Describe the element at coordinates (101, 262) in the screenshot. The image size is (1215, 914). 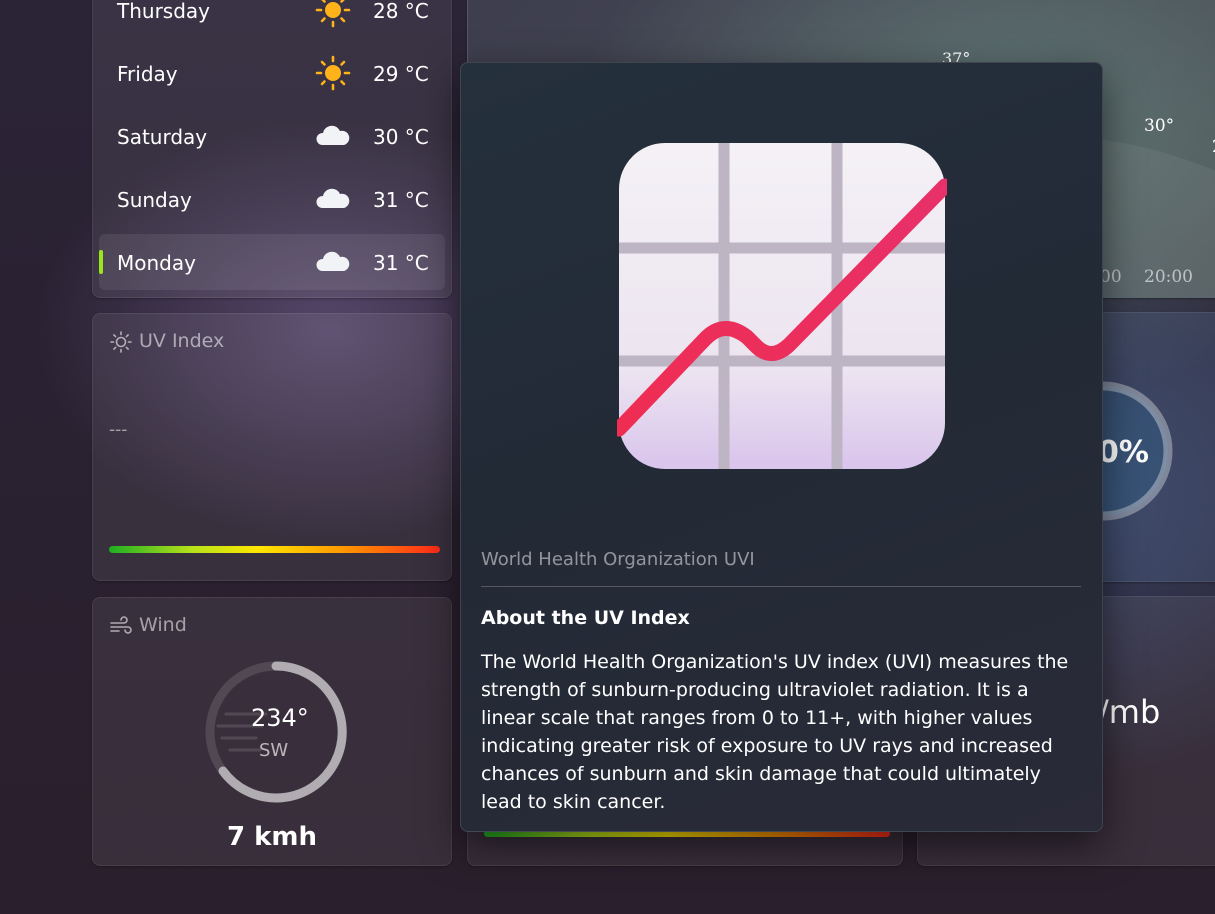
I see `selected-indicator` at that location.